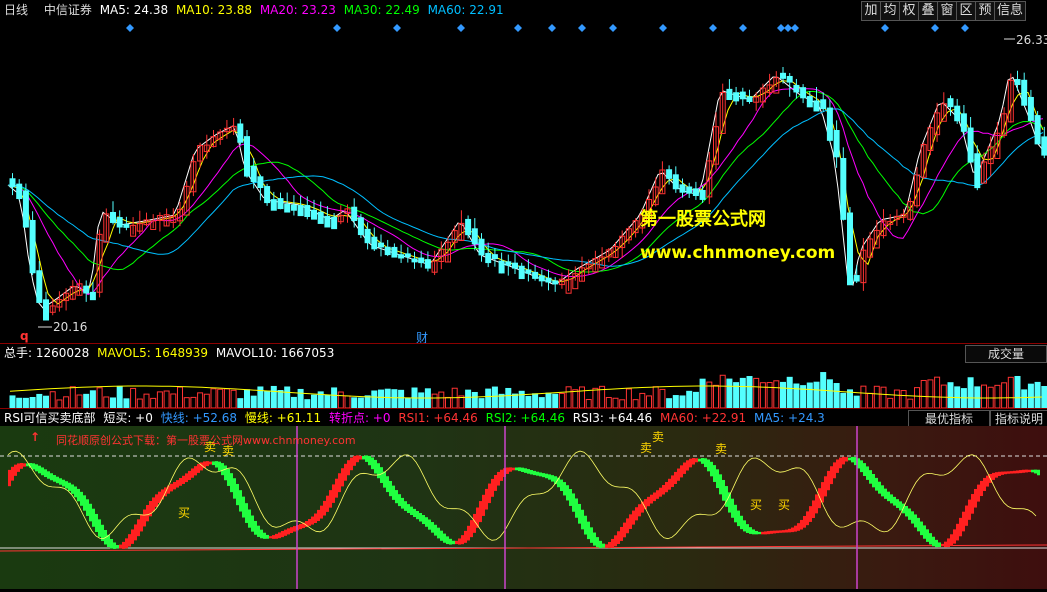 This screenshot has height=592, width=1047. I want to click on high-price-label: 26.33, so click(1031, 40).